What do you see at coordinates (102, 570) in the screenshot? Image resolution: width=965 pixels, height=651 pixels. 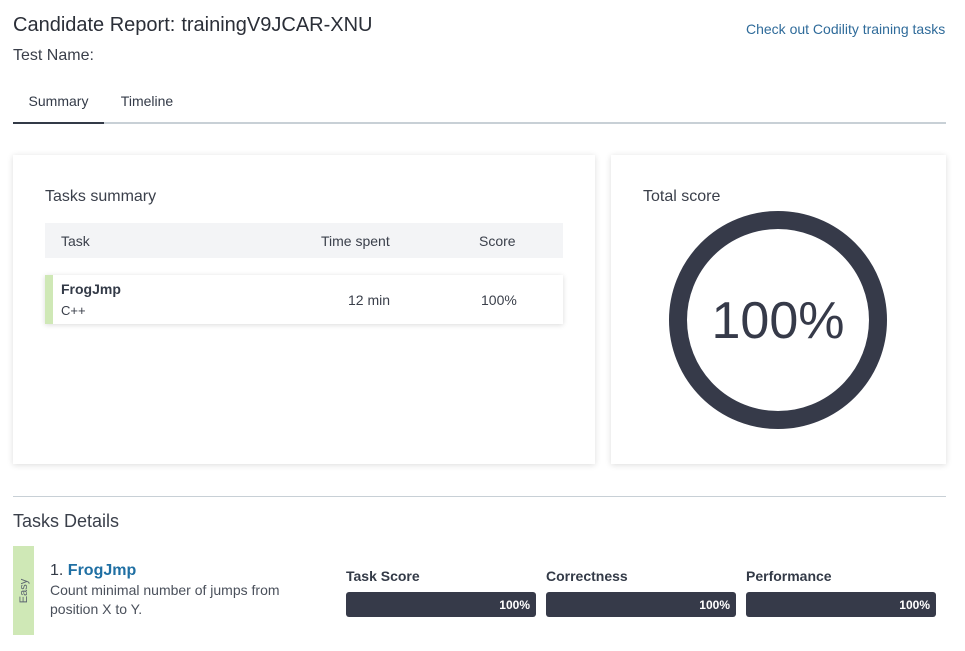 I see `task-name-link: FrogJmp` at bounding box center [102, 570].